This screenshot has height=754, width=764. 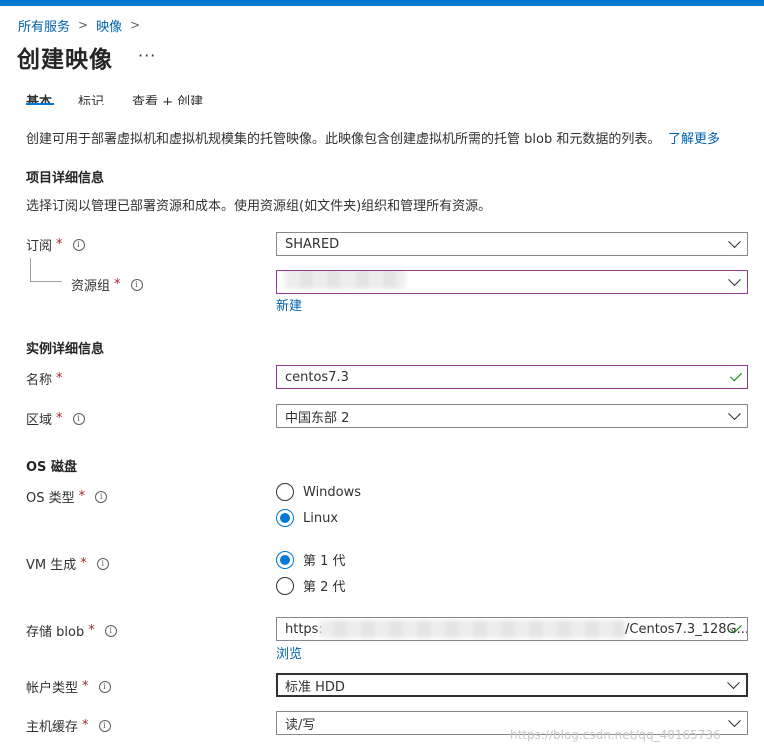 What do you see at coordinates (285, 585) in the screenshot?
I see `radio-gen2` at bounding box center [285, 585].